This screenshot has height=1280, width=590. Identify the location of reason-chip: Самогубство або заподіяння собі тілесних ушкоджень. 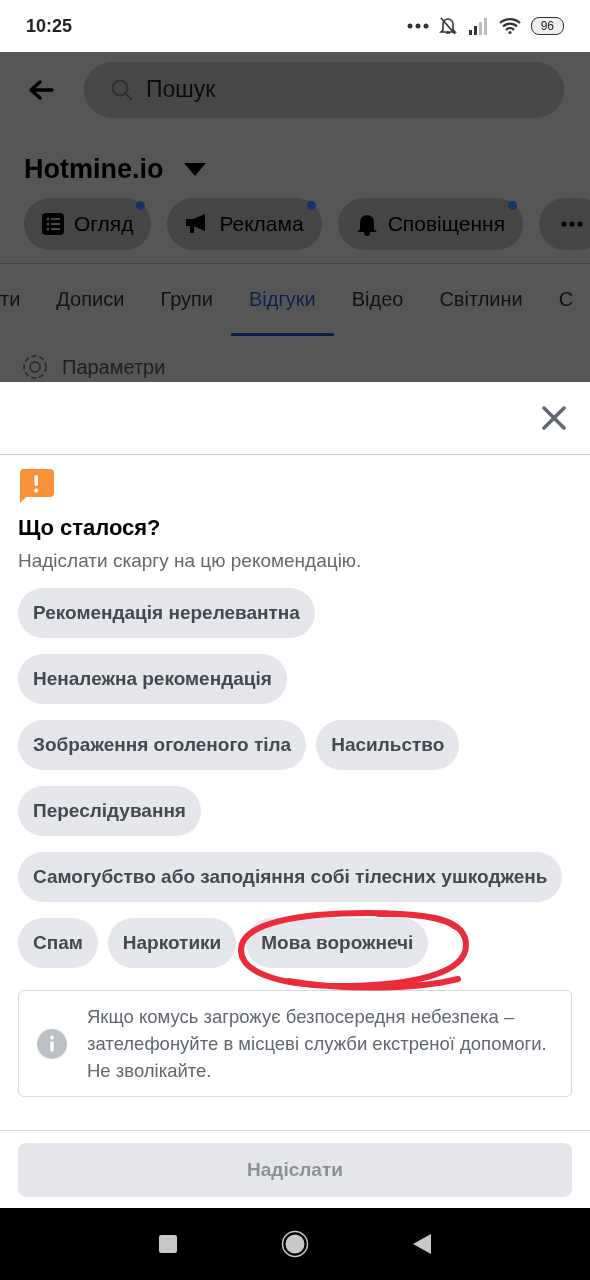
(290, 877).